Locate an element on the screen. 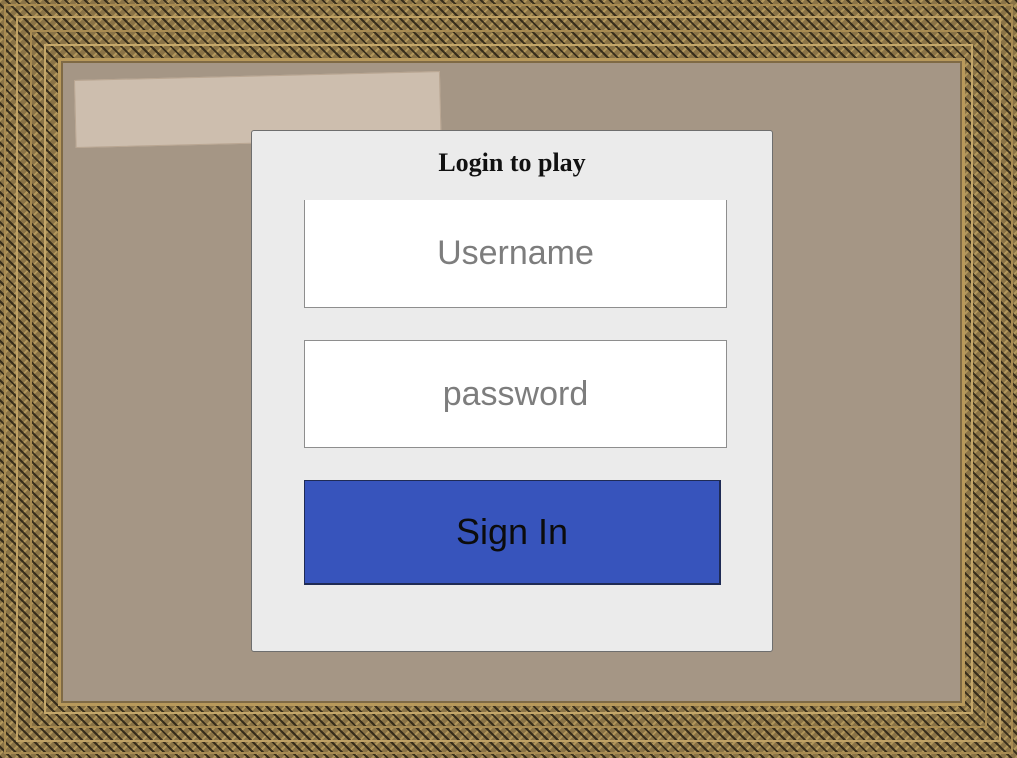  sign-in-button: Sign In is located at coordinates (512, 532).